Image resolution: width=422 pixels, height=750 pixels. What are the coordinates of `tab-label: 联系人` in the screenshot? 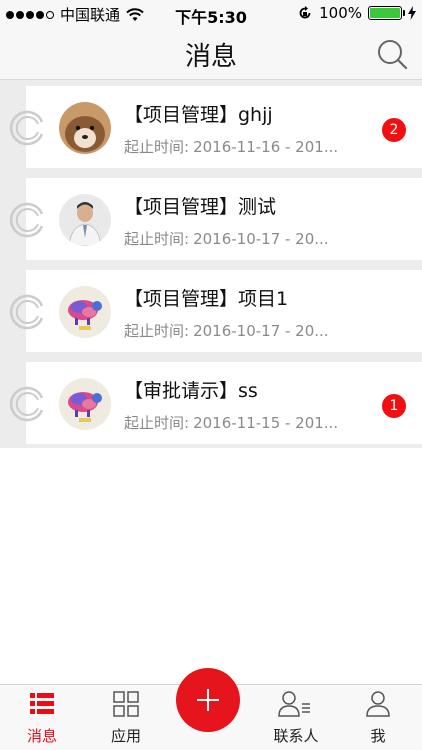 It's located at (296, 736).